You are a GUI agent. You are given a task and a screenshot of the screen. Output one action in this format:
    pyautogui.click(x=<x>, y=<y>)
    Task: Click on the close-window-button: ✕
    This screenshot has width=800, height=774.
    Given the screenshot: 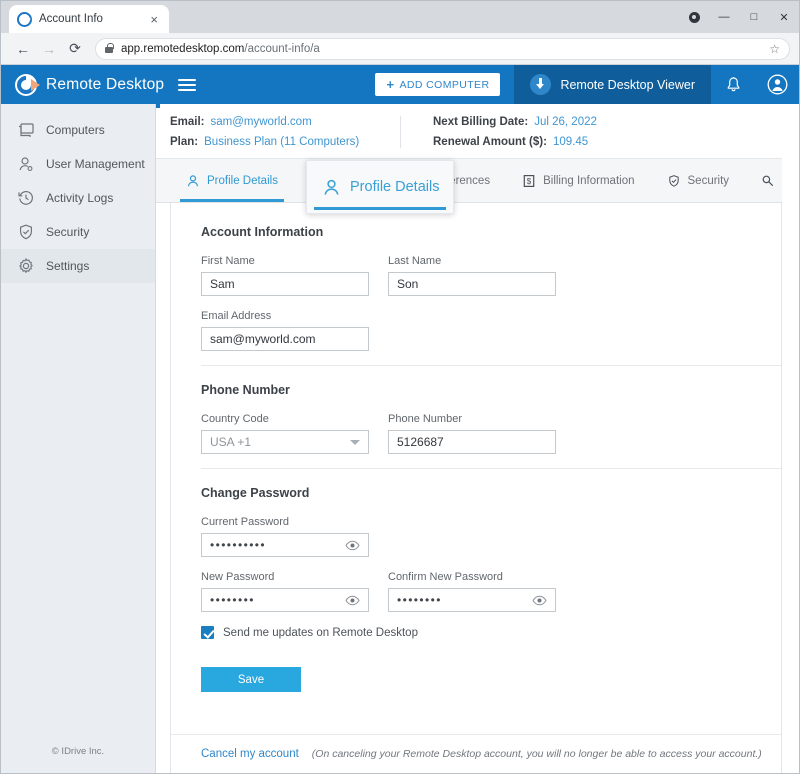 What is the action you would take?
    pyautogui.click(x=784, y=17)
    